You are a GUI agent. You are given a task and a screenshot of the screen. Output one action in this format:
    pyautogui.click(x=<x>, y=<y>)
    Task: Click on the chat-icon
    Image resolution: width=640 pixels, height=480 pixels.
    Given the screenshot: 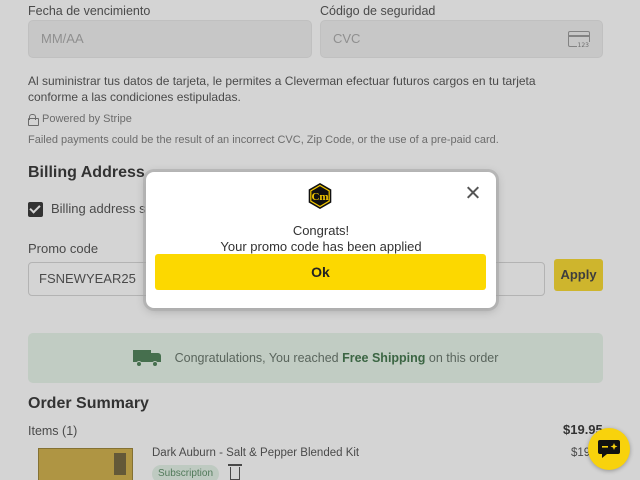 What is the action you would take?
    pyautogui.click(x=609, y=449)
    